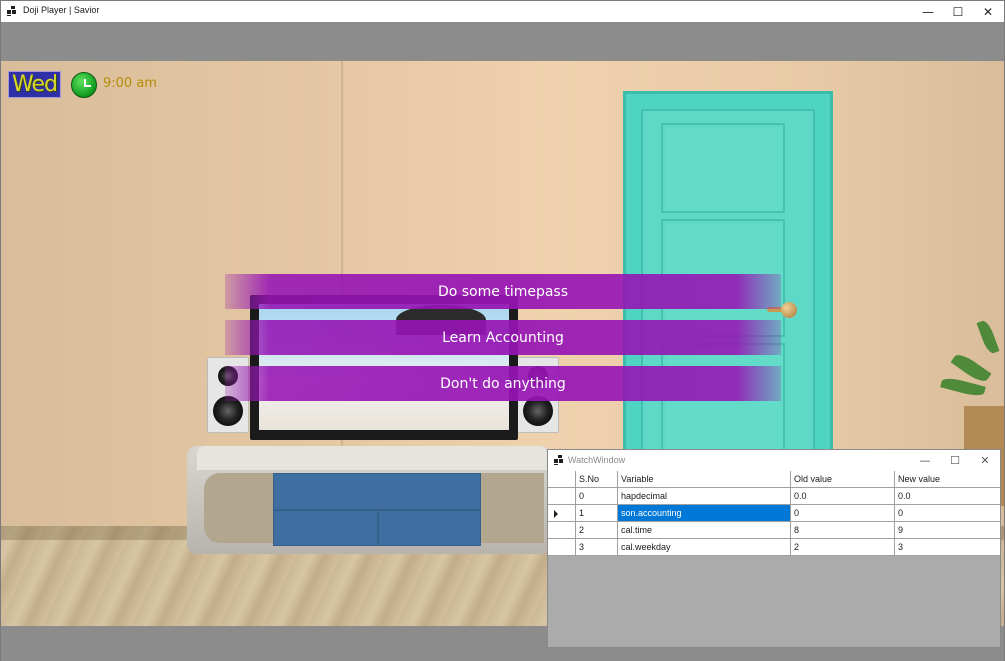 The height and width of the screenshot is (661, 1005). What do you see at coordinates (947, 513) in the screenshot?
I see `cell-new-value: 0` at bounding box center [947, 513].